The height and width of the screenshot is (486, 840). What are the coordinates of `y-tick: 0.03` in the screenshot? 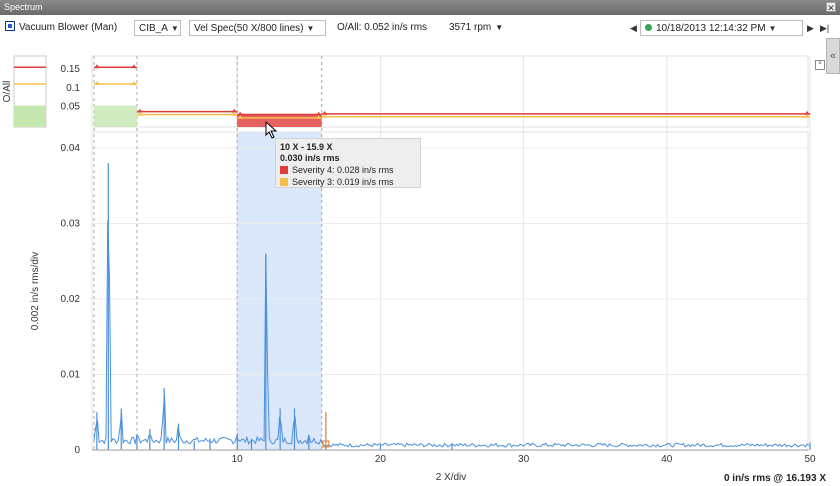 It's located at (71, 224).